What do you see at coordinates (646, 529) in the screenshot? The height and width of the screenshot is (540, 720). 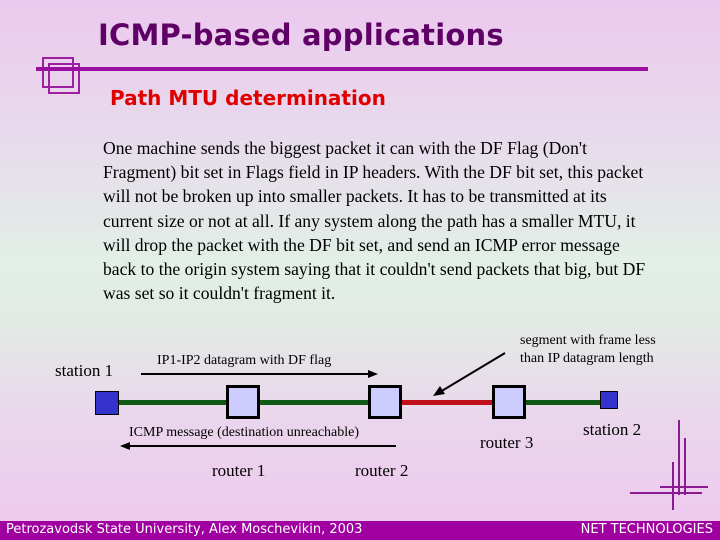 I see `footer-course-name: NET TECHNOLOGIES` at bounding box center [646, 529].